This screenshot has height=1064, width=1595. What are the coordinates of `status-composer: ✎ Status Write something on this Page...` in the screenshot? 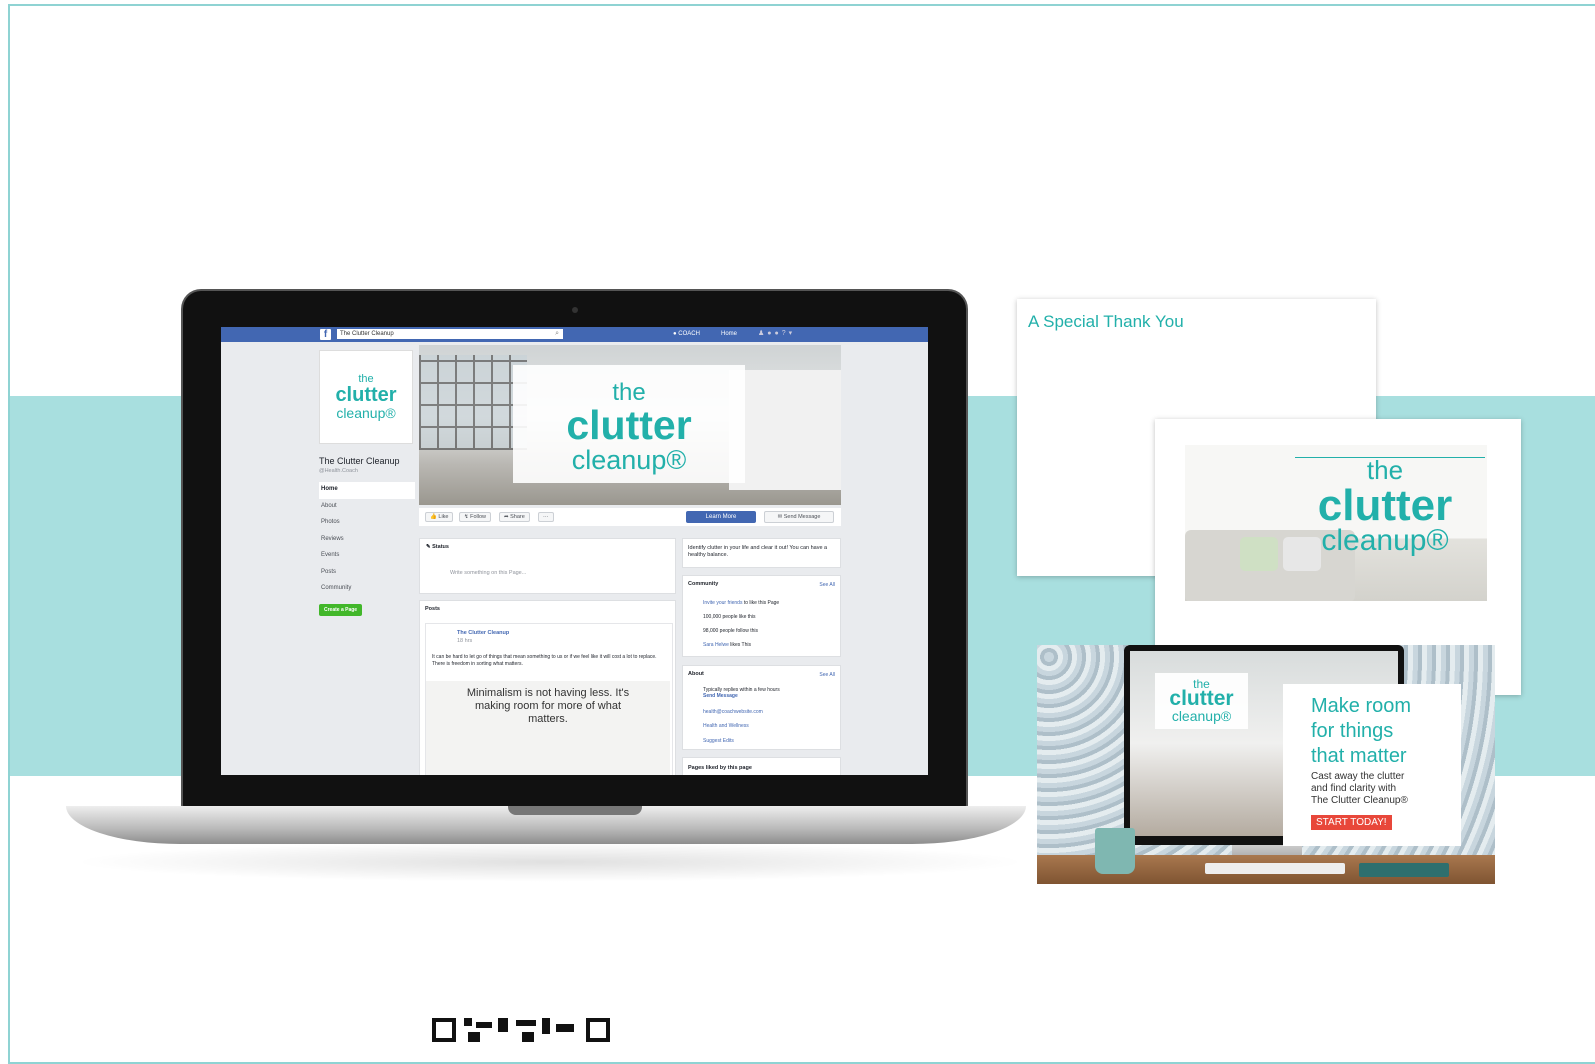 It's located at (547, 566).